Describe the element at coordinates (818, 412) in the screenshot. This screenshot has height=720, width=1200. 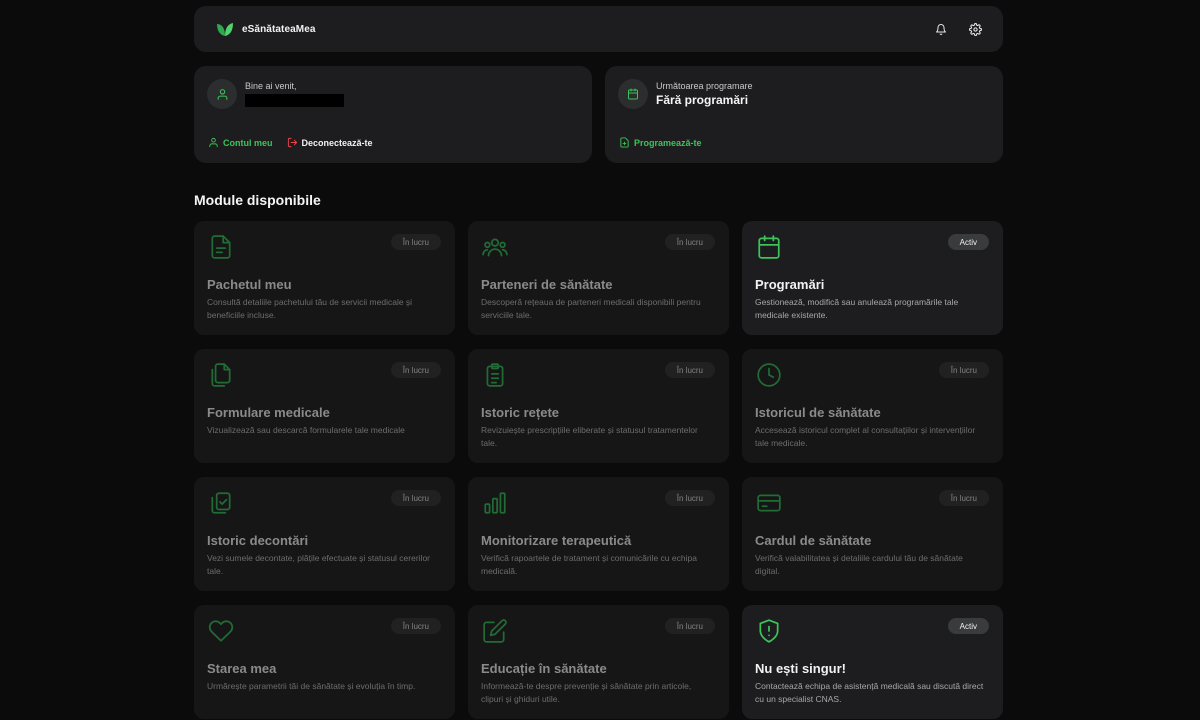
I see `module-title: Istoricul de sănătate` at that location.